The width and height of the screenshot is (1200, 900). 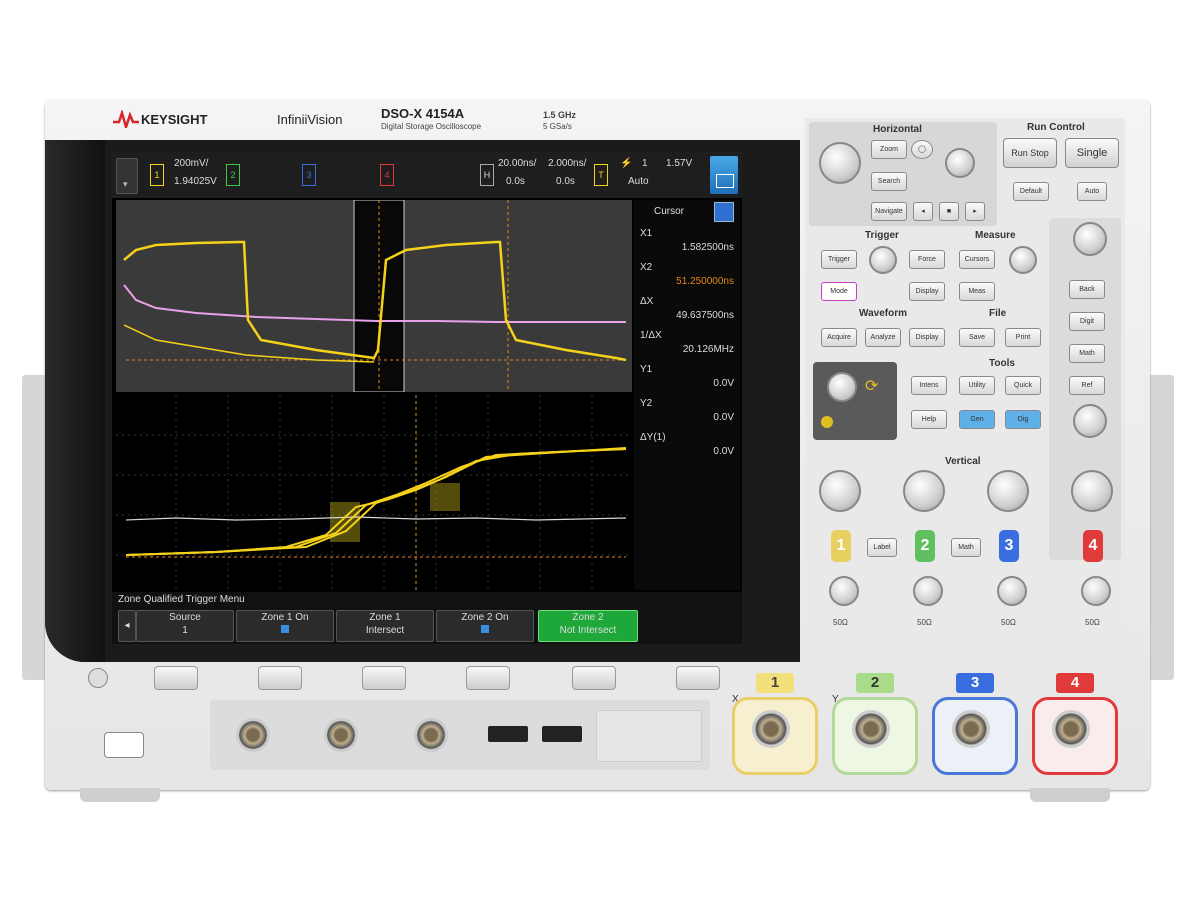 I want to click on aux-bnc-connector, so click(x=253, y=735).